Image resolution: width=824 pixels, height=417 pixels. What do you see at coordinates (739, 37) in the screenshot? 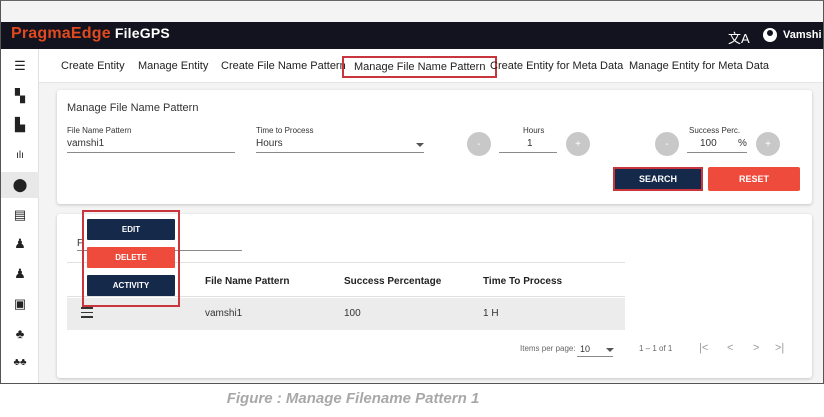
I see `translate-icon: 文A` at bounding box center [739, 37].